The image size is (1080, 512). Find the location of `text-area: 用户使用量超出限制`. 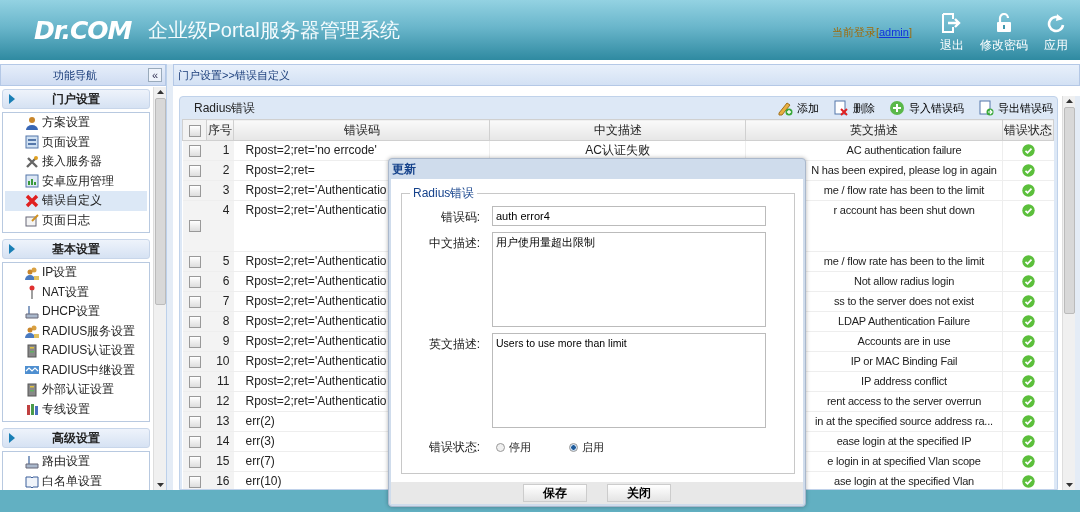

text-area: 用户使用量超出限制 is located at coordinates (629, 279).